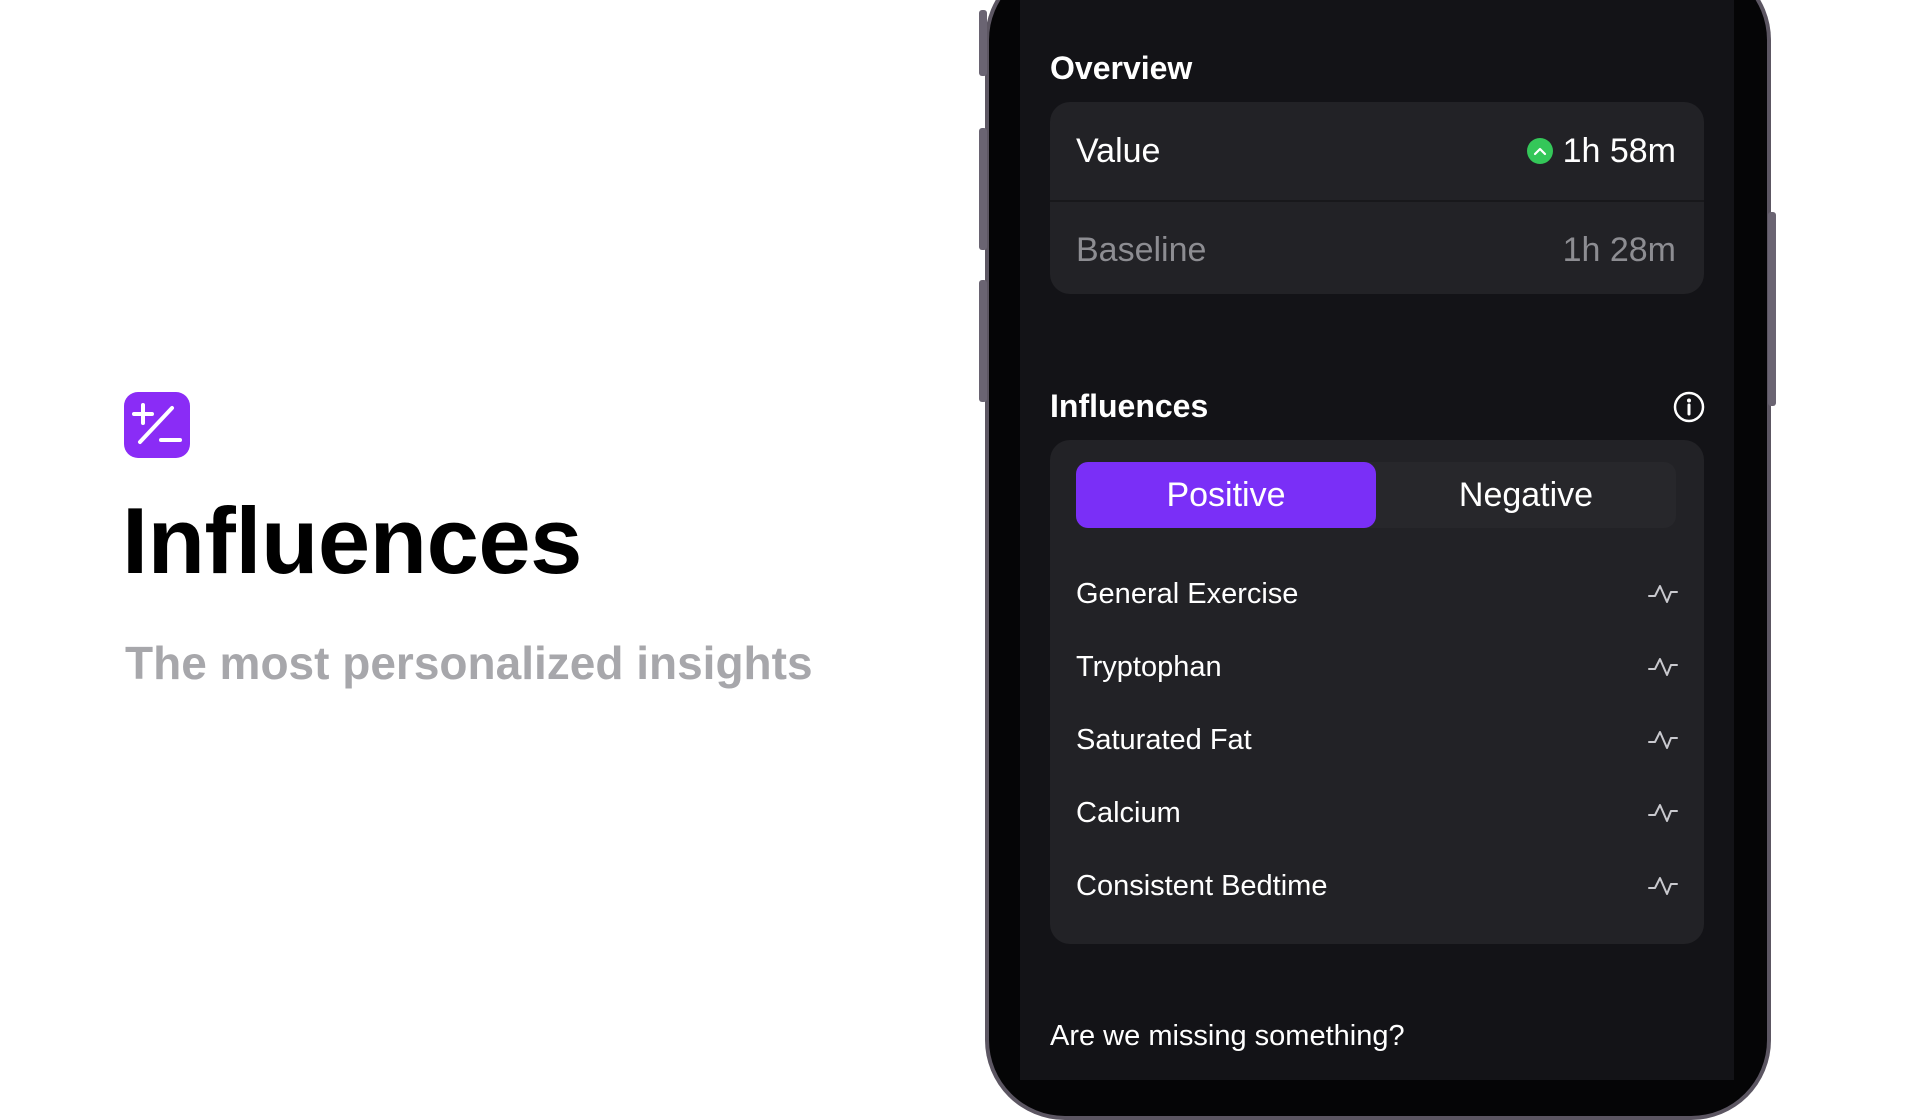 This screenshot has height=1120, width=1920. I want to click on influences-title: Influences, so click(1129, 406).